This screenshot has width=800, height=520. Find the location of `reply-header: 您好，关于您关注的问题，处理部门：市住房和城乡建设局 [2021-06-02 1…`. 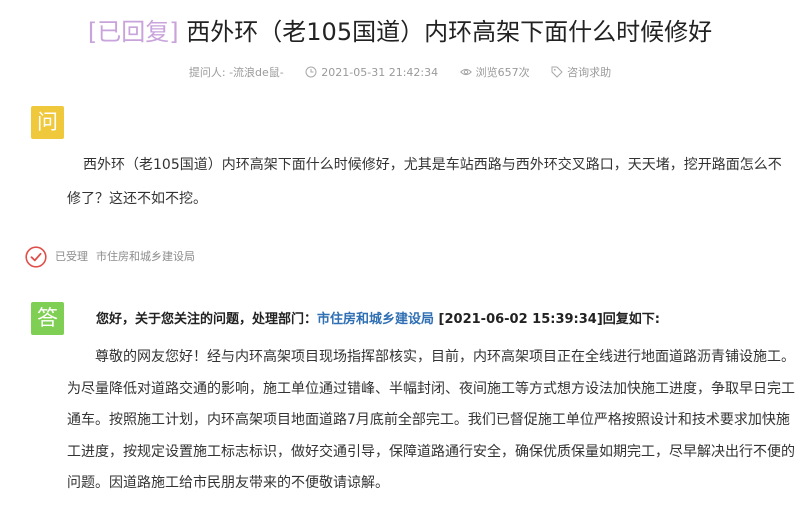

reply-header: 您好，关于您关注的问题，处理部门：市住房和城乡建设局 [2021-06-02 1… is located at coordinates (378, 320).